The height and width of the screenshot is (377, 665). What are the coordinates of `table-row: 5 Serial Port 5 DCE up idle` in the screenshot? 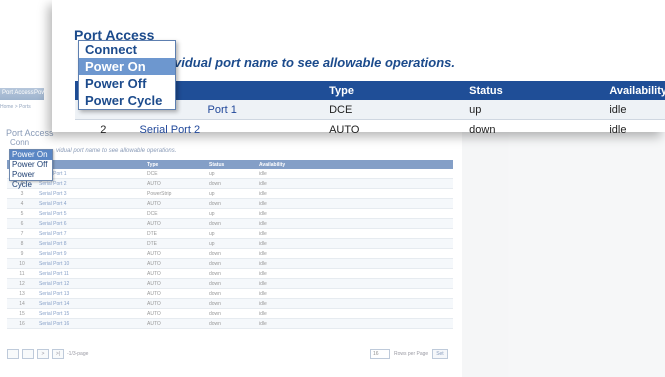 It's located at (230, 213).